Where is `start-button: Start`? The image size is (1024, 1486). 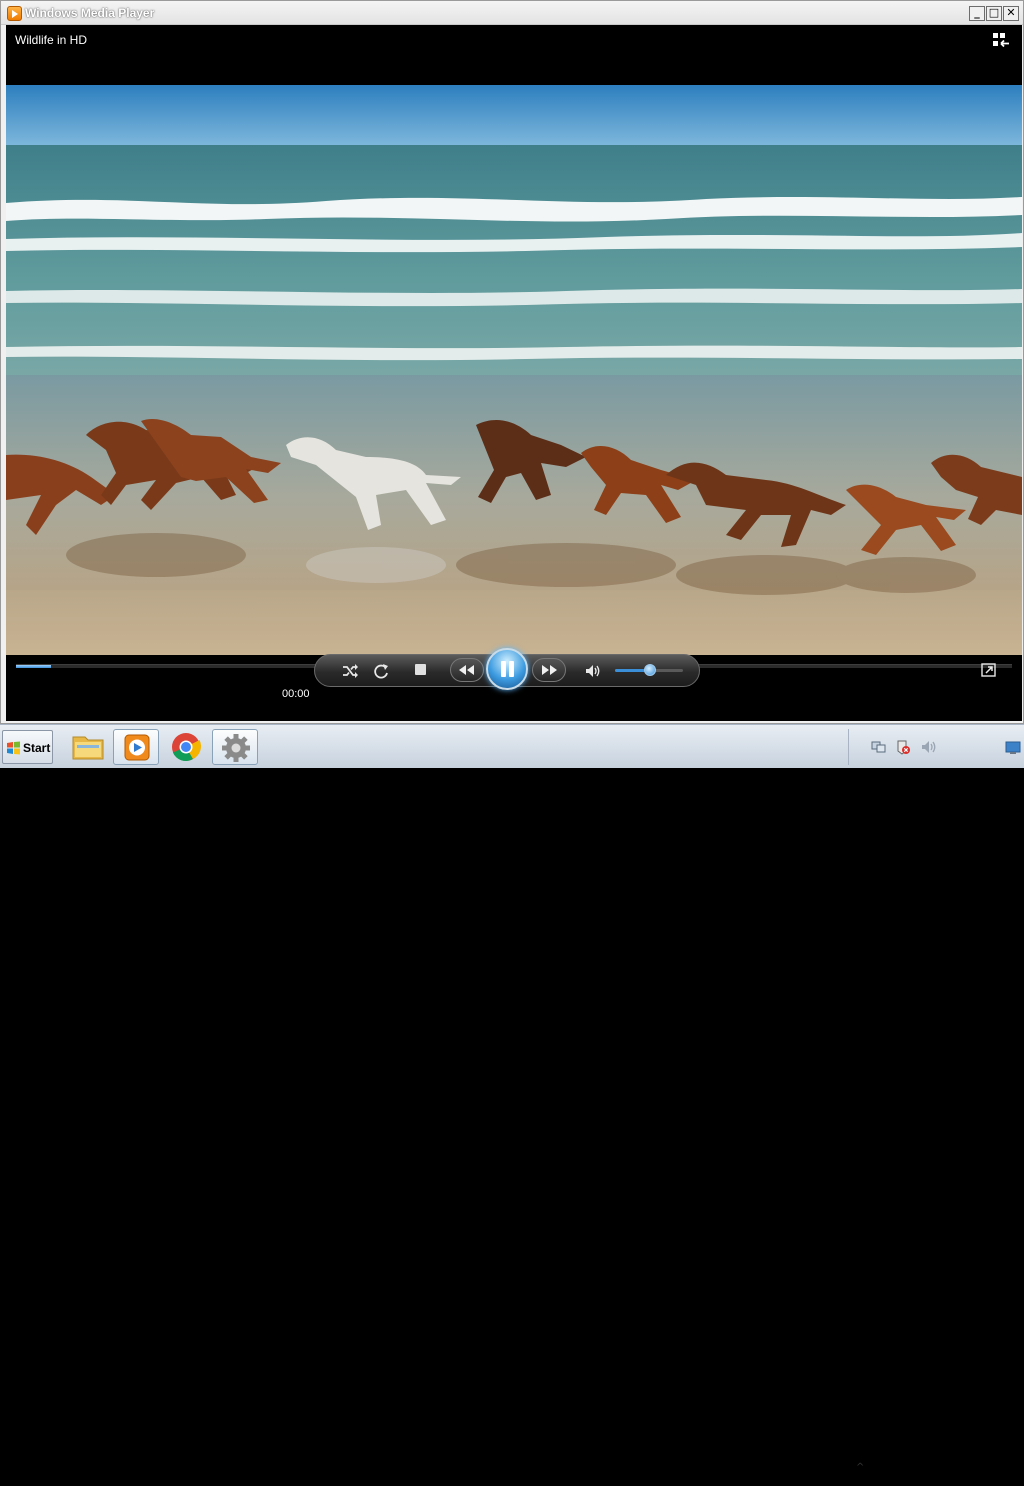
start-button: Start is located at coordinates (27, 747).